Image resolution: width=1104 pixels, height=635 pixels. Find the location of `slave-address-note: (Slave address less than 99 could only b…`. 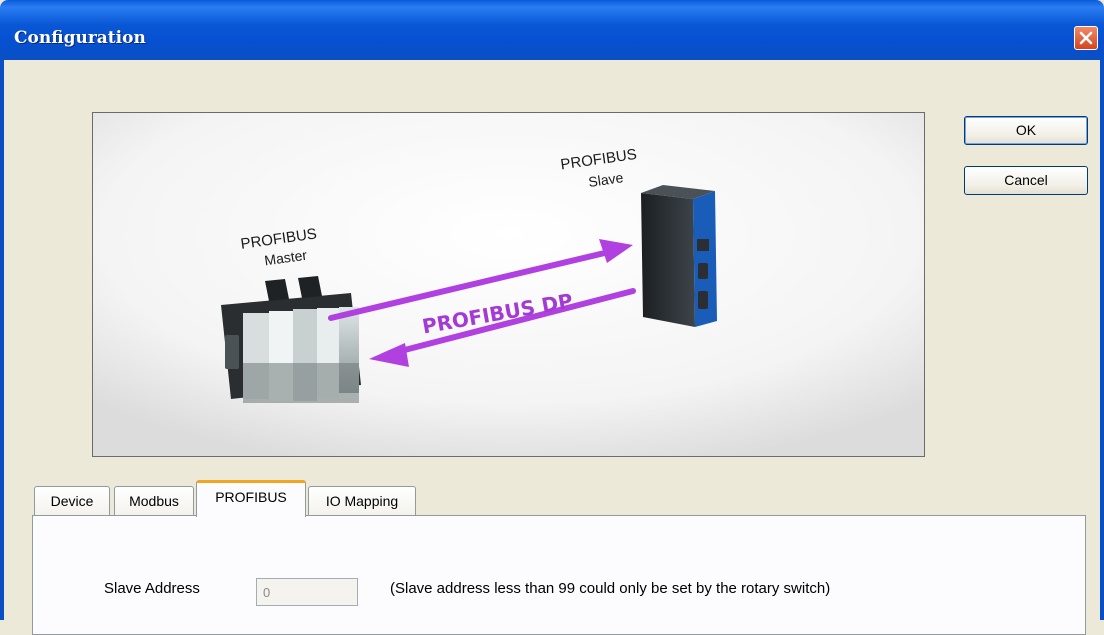

slave-address-note: (Slave address less than 99 could only b… is located at coordinates (610, 588).